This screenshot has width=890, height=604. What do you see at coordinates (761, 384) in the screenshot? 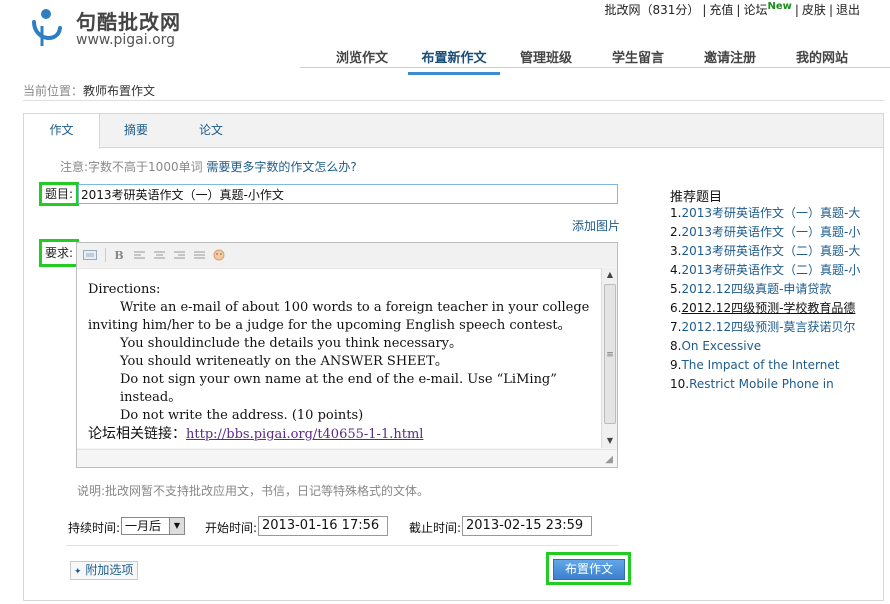
I see `item-link: Restrict Mobile Phone in` at bounding box center [761, 384].